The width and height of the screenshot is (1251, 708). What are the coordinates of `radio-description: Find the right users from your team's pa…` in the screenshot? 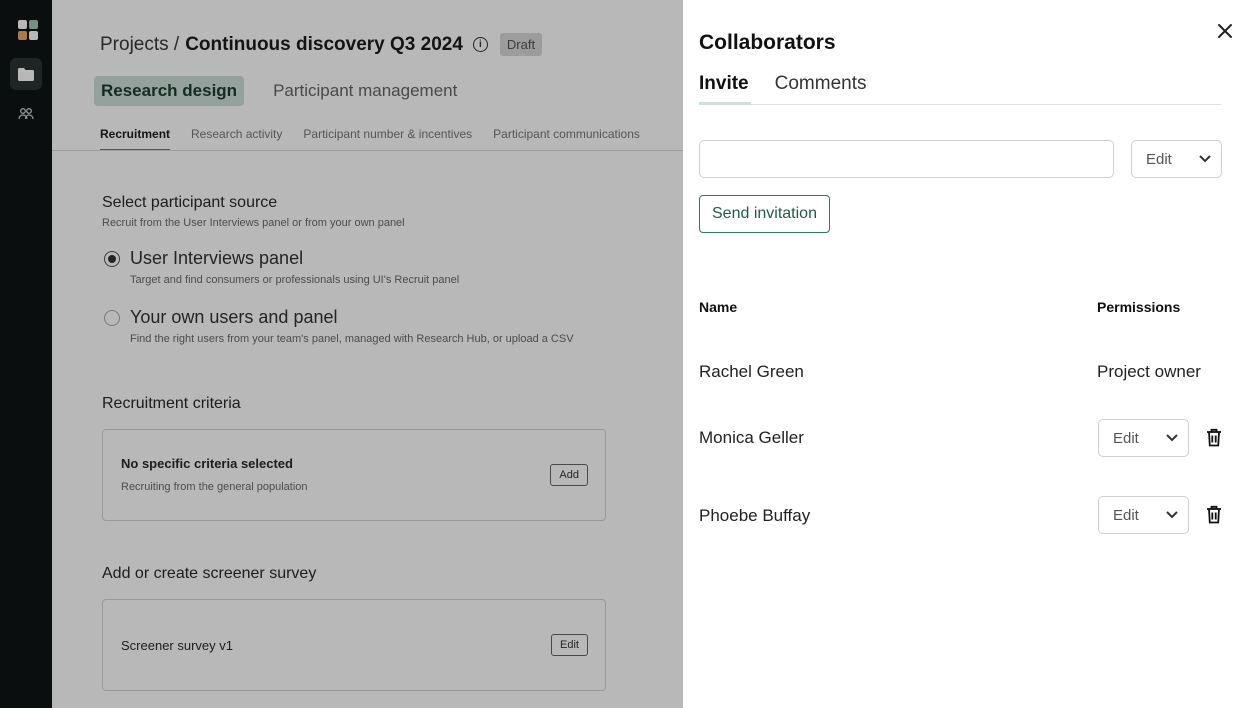 It's located at (352, 339).